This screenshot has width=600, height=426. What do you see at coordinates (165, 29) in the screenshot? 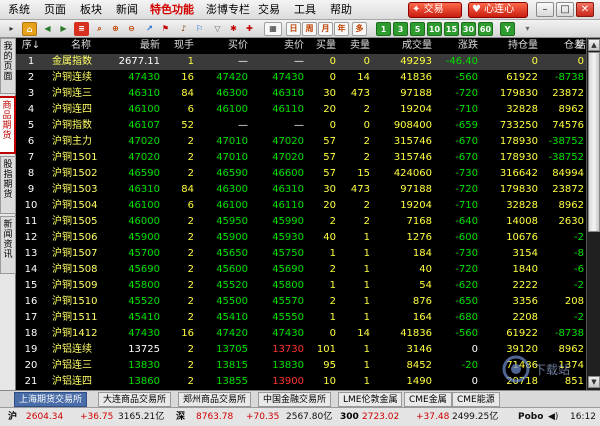
I see `flag-icon: ⚑` at bounding box center [165, 29].